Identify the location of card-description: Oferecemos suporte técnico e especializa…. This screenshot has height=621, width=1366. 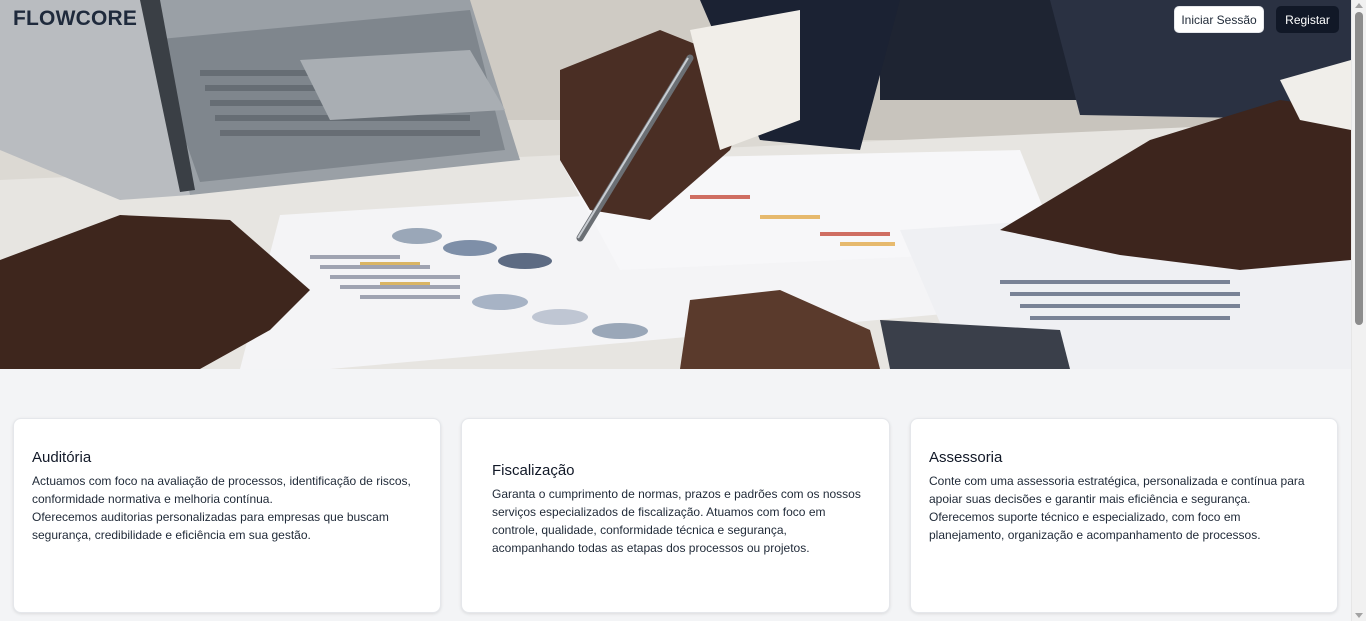
(1095, 526).